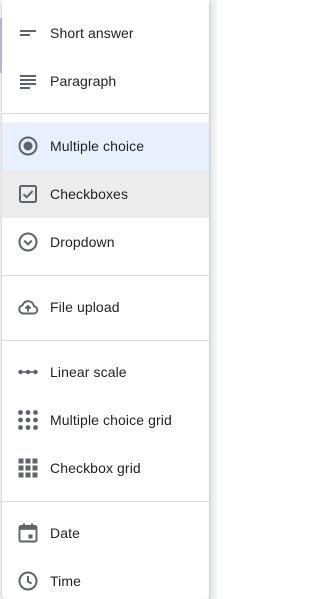  What do you see at coordinates (28, 533) in the screenshot?
I see `calendar-icon` at bounding box center [28, 533].